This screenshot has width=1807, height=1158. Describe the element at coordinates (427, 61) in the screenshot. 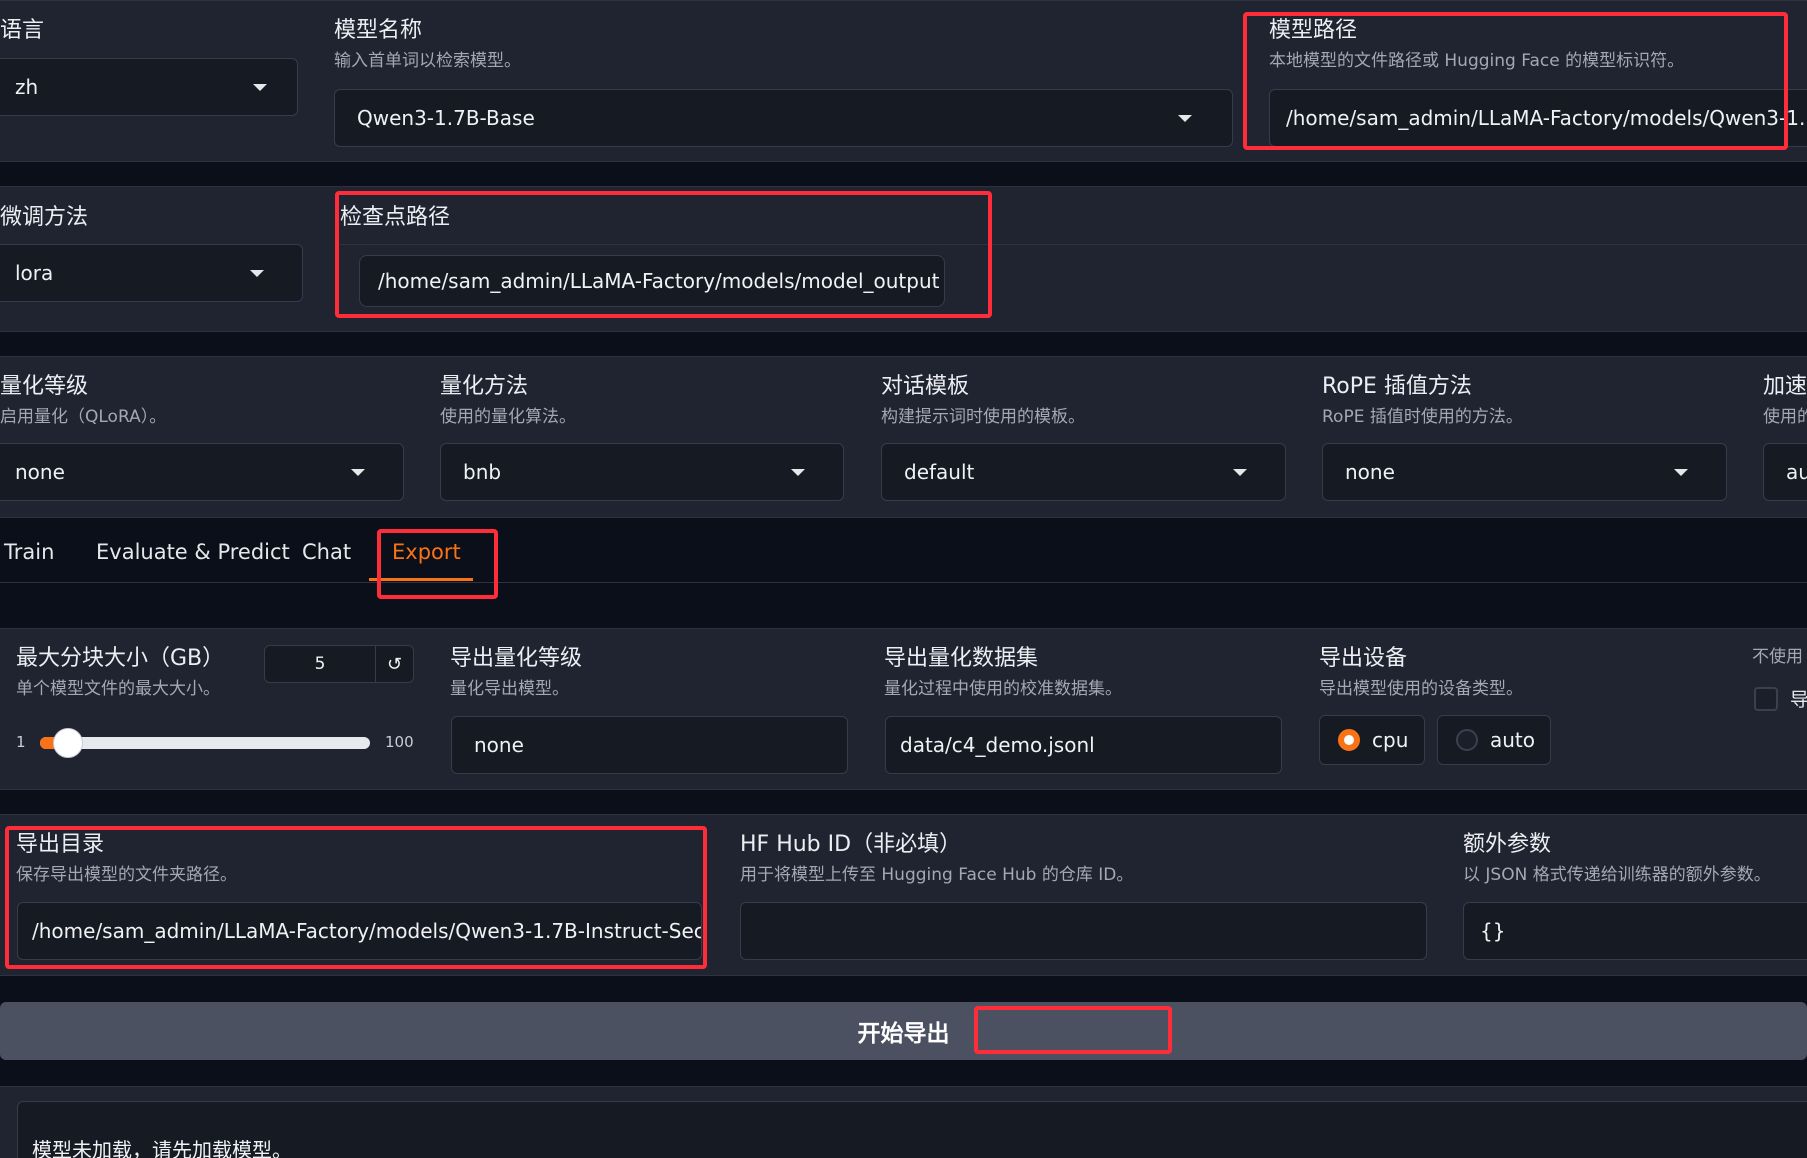

I see `model-name-info: 输入首单词以检索模型。` at that location.